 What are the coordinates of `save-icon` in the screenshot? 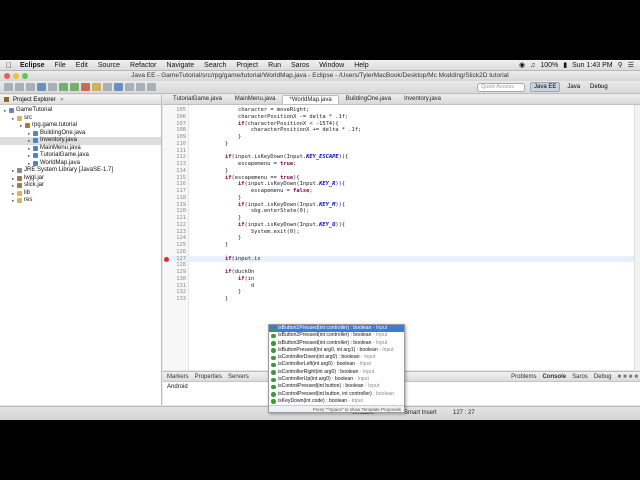 It's located at (19, 87).